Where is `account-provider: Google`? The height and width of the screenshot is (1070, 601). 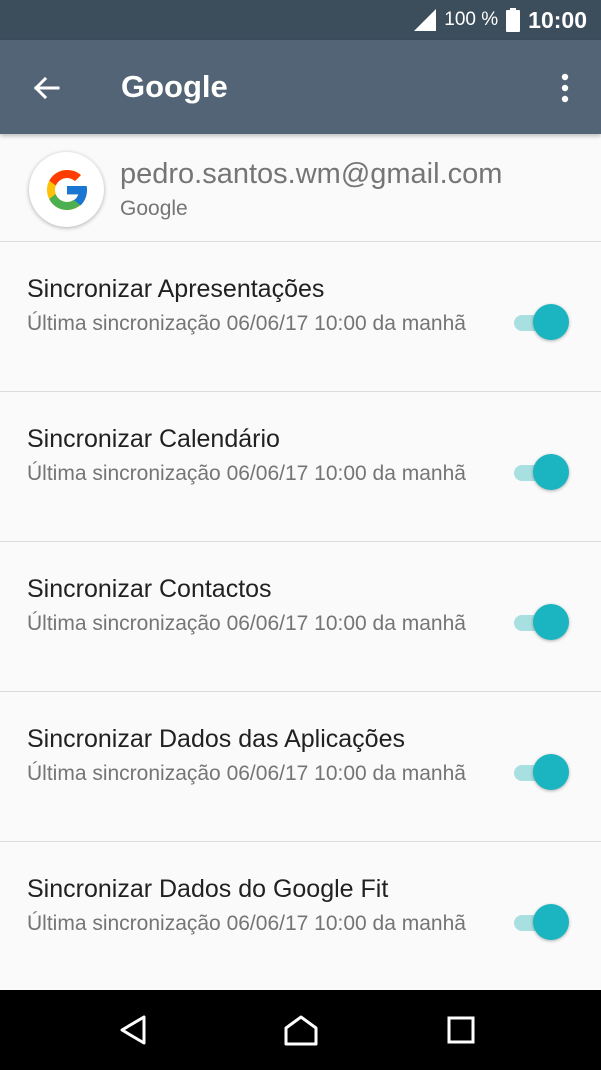 account-provider: Google is located at coordinates (154, 208).